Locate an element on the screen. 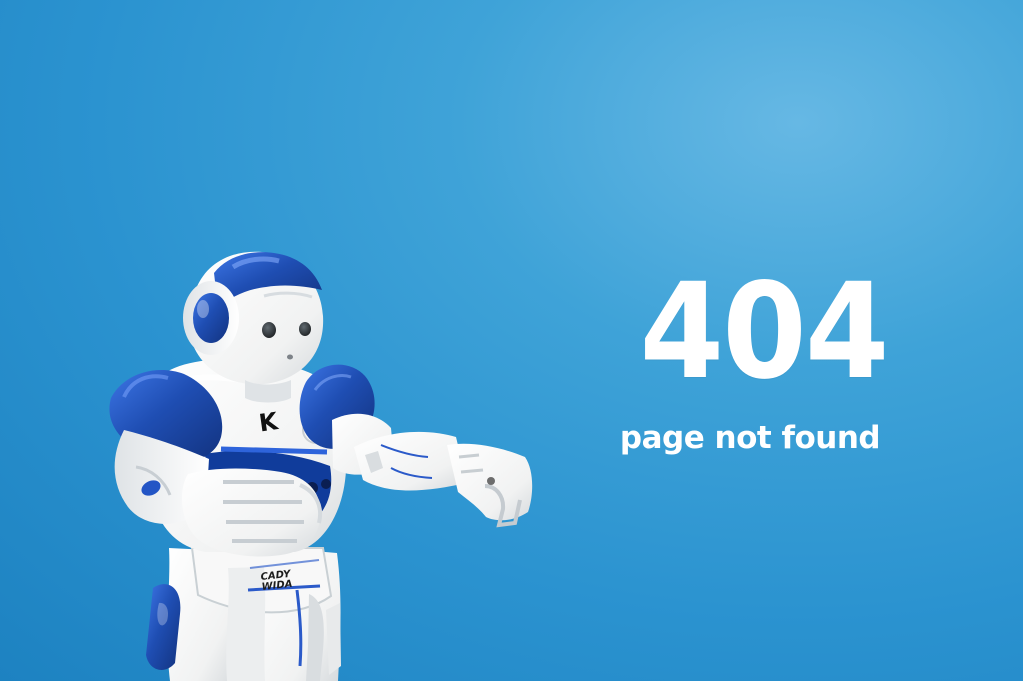 Image resolution: width=1023 pixels, height=681 pixels. error-message-block: 404 page not found is located at coordinates (750, 366).